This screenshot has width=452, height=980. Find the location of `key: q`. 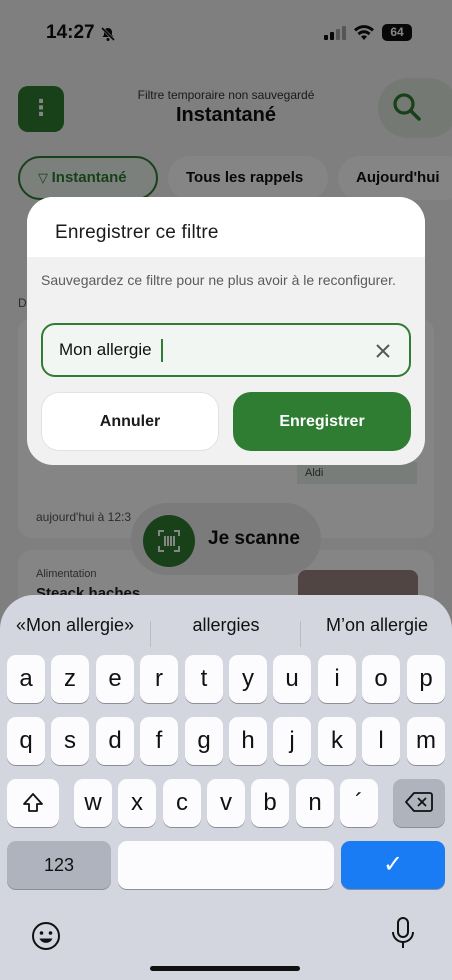

key: q is located at coordinates (26, 741).